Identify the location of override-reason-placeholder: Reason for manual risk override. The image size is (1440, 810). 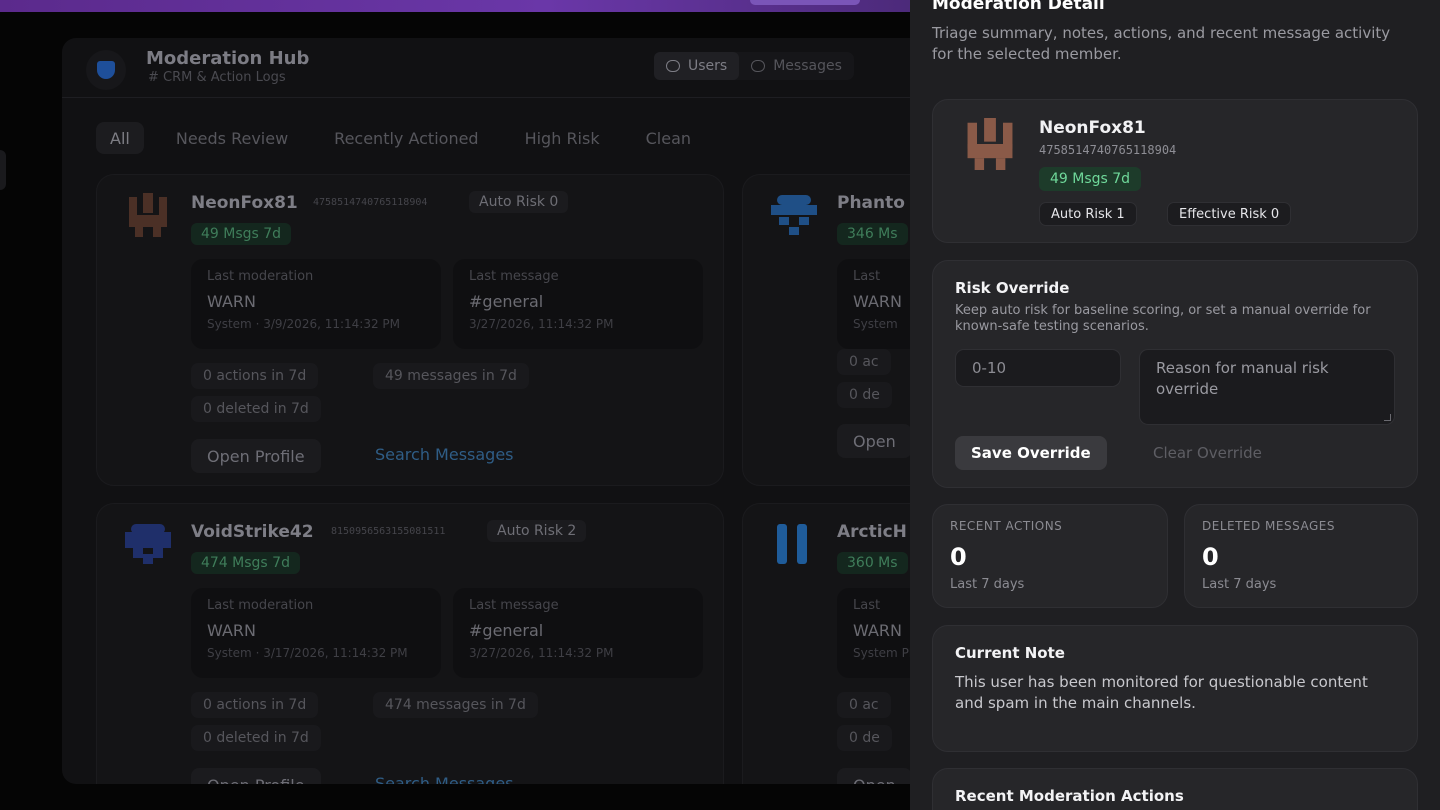
(1242, 378).